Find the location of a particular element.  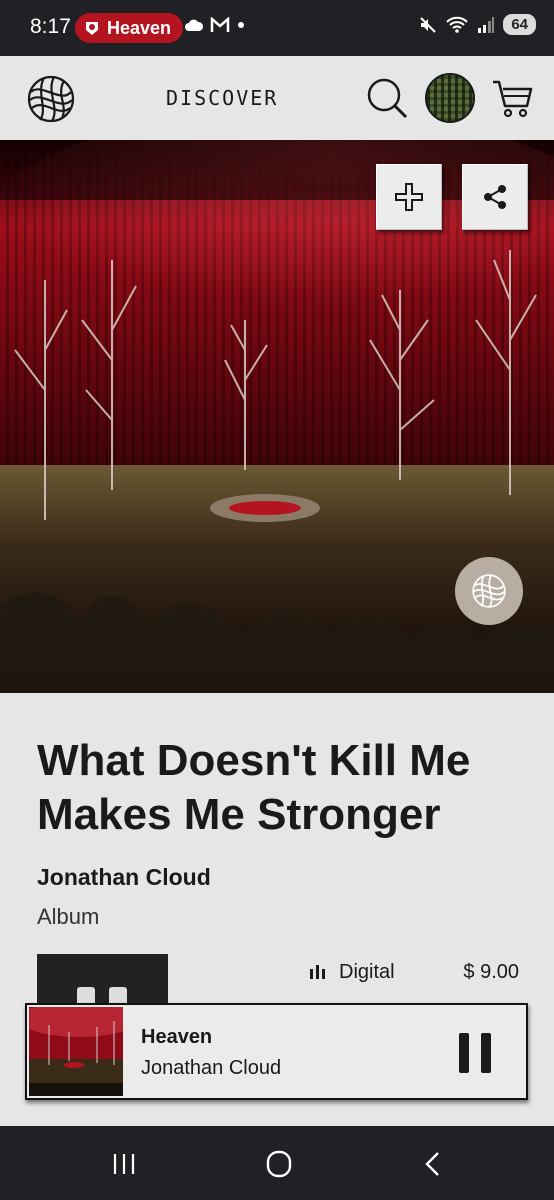

plus-icon is located at coordinates (409, 197).